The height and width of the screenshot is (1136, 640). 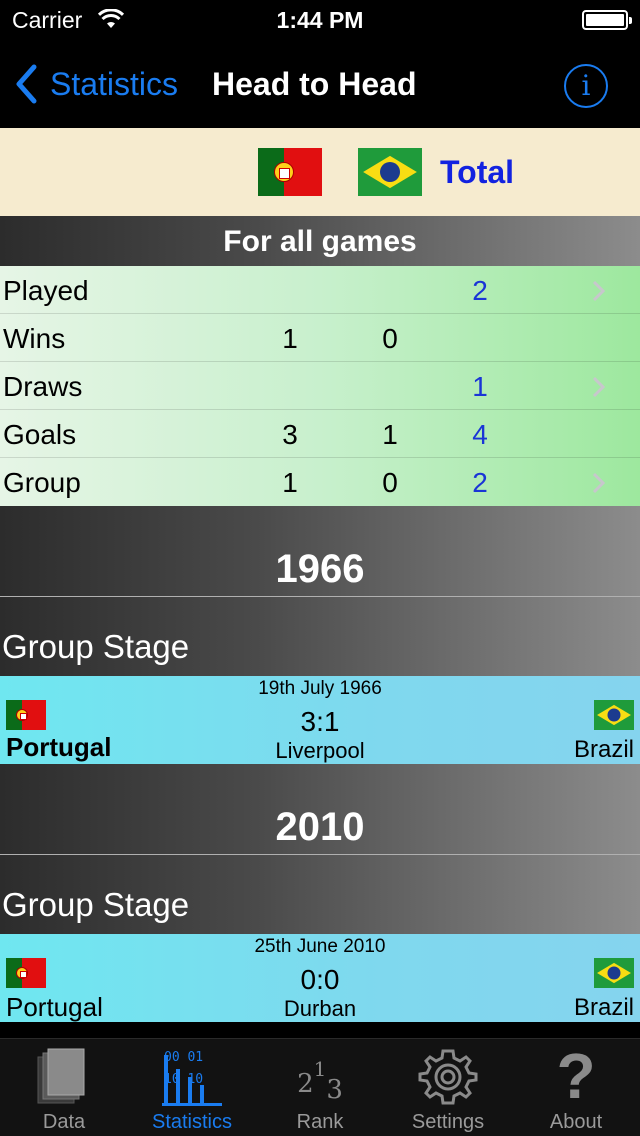 I want to click on stat-label: Goals, so click(x=40, y=434).